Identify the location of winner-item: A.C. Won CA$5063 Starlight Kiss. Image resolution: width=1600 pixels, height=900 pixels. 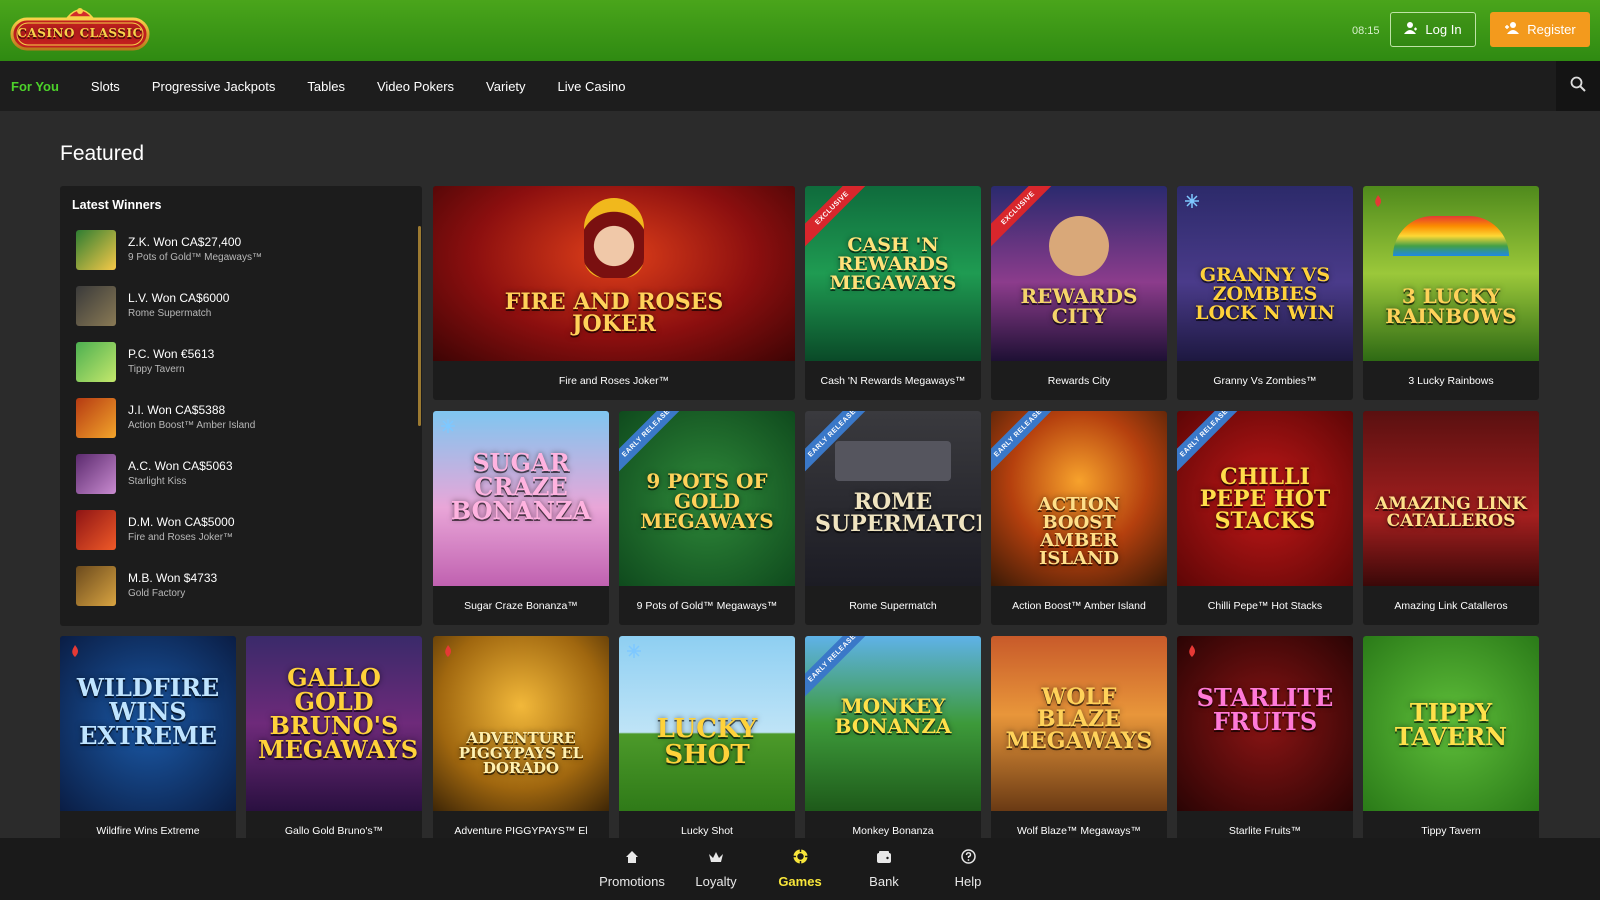
(241, 474).